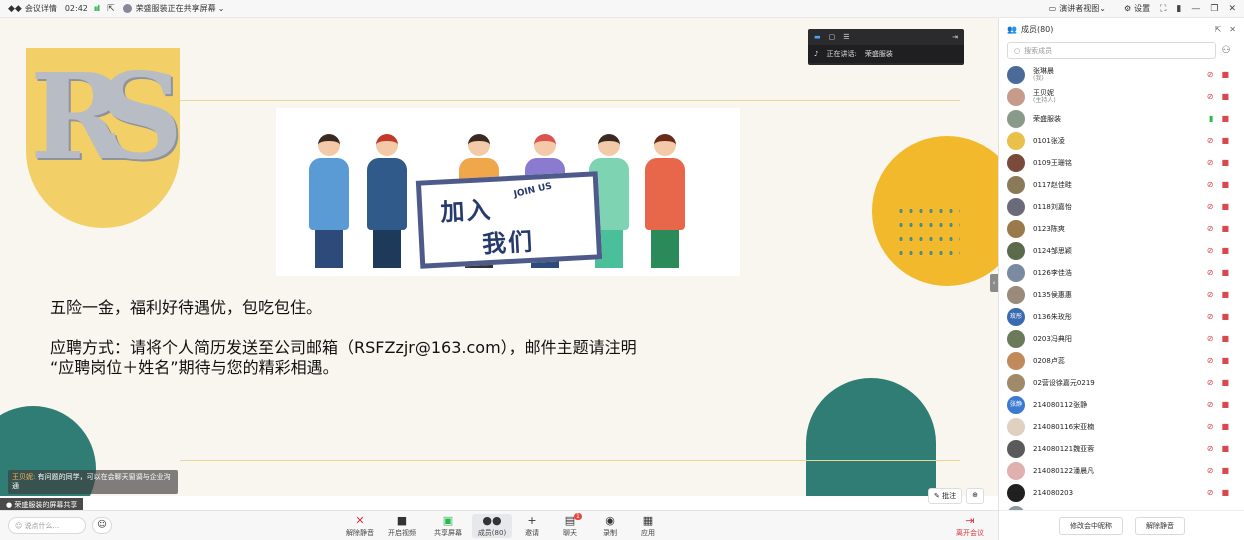 The image size is (1244, 540). What do you see at coordinates (1121, 493) in the screenshot?
I see `member-row: 214080203 ⊘ ■` at bounding box center [1121, 493].